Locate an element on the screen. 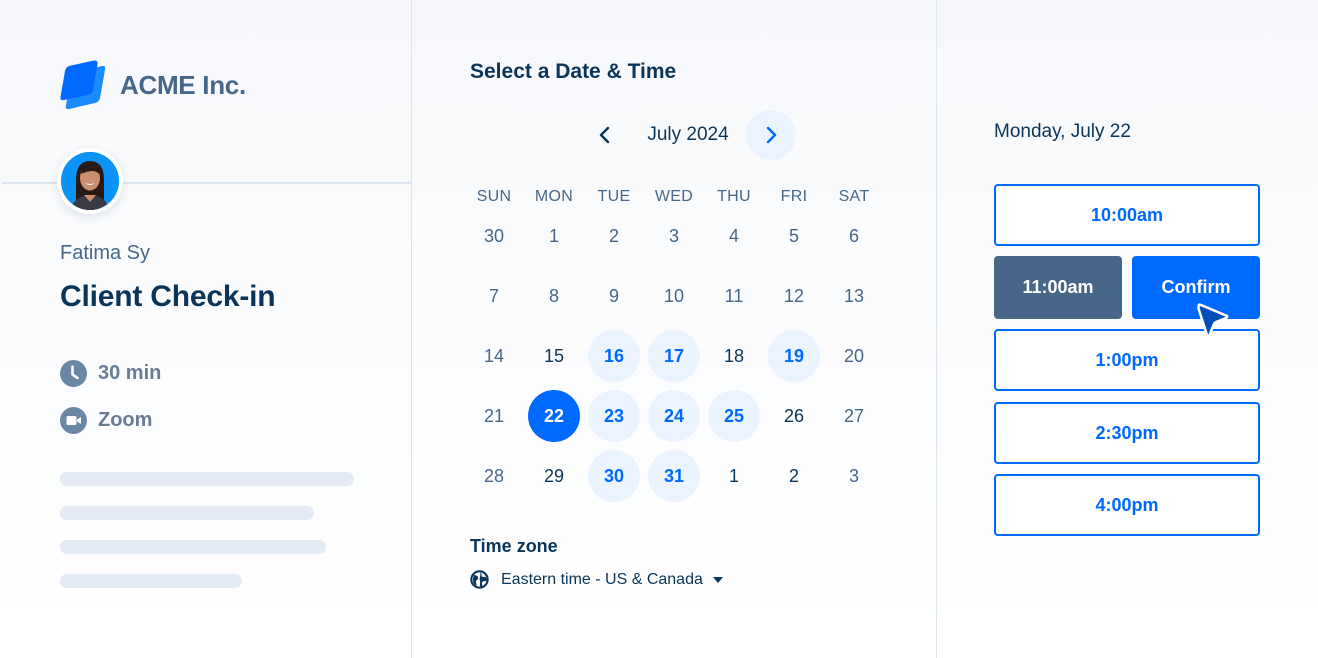 This screenshot has width=1318, height=658. timezone-select: Eastern time - US & Canada is located at coordinates (596, 579).